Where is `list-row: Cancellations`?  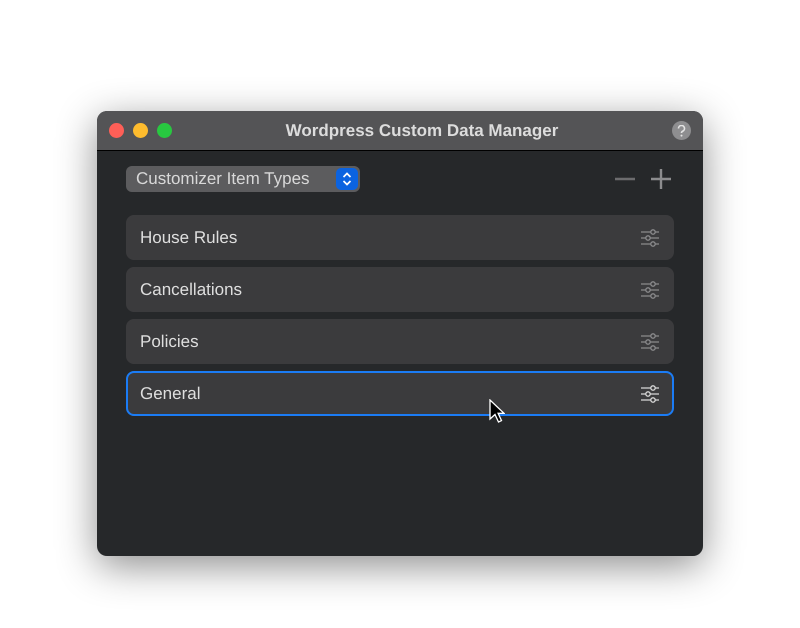 list-row: Cancellations is located at coordinates (400, 289).